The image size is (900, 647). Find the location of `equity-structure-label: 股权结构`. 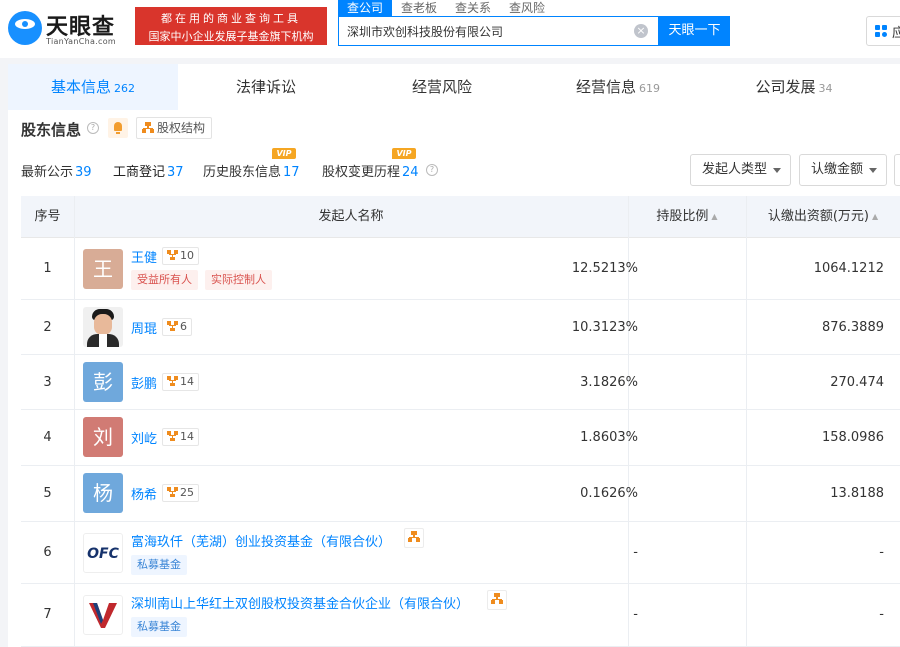

equity-structure-label: 股权结构 is located at coordinates (181, 128).